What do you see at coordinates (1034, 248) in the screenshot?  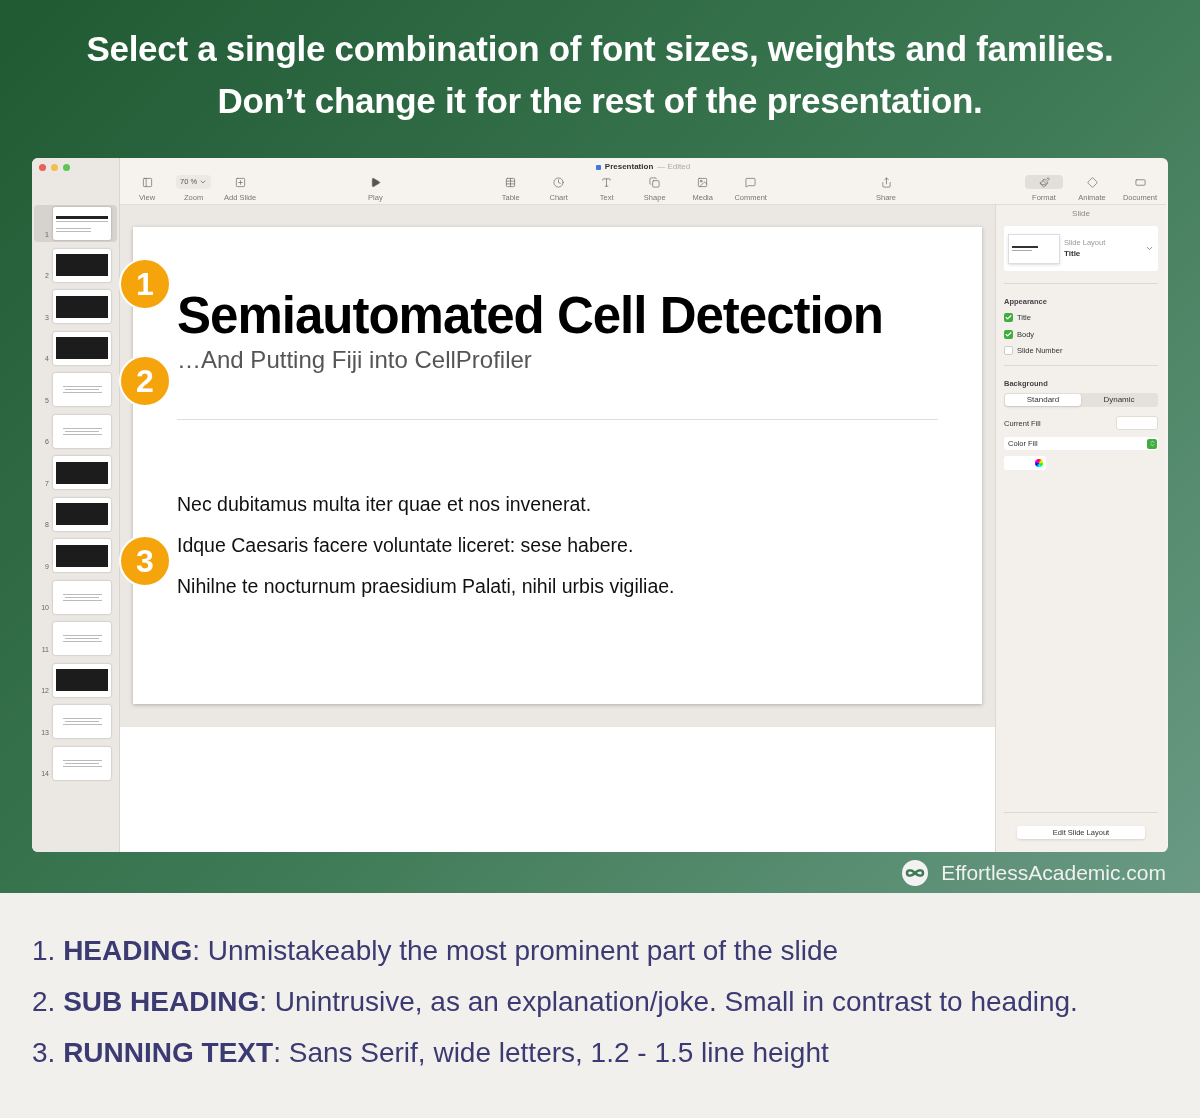 I see `layout-thumbnail` at bounding box center [1034, 248].